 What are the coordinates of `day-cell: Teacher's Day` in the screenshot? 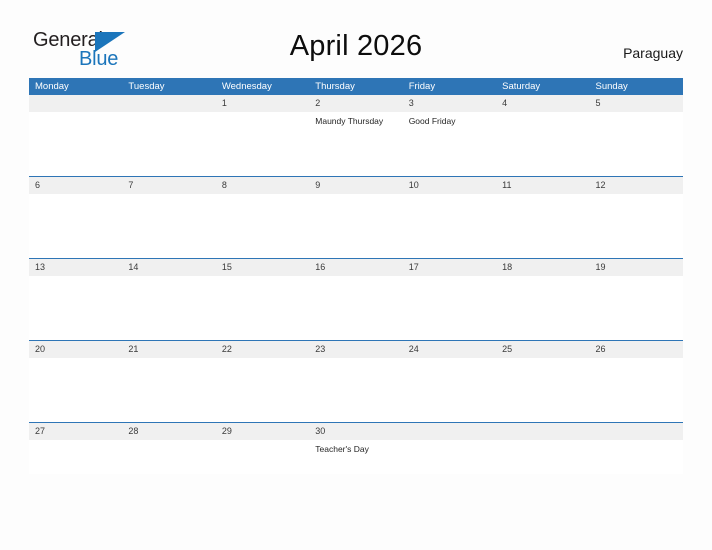 It's located at (355, 457).